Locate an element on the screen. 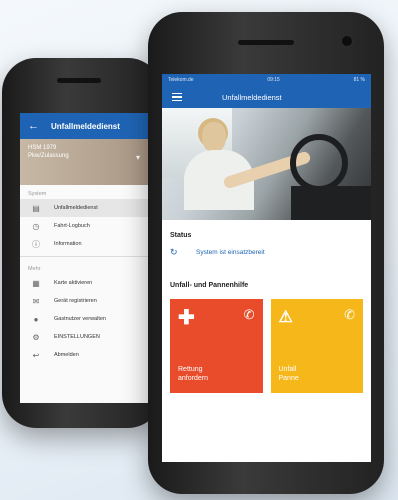  rescue-label-line1: Rettung is located at coordinates (190, 369).